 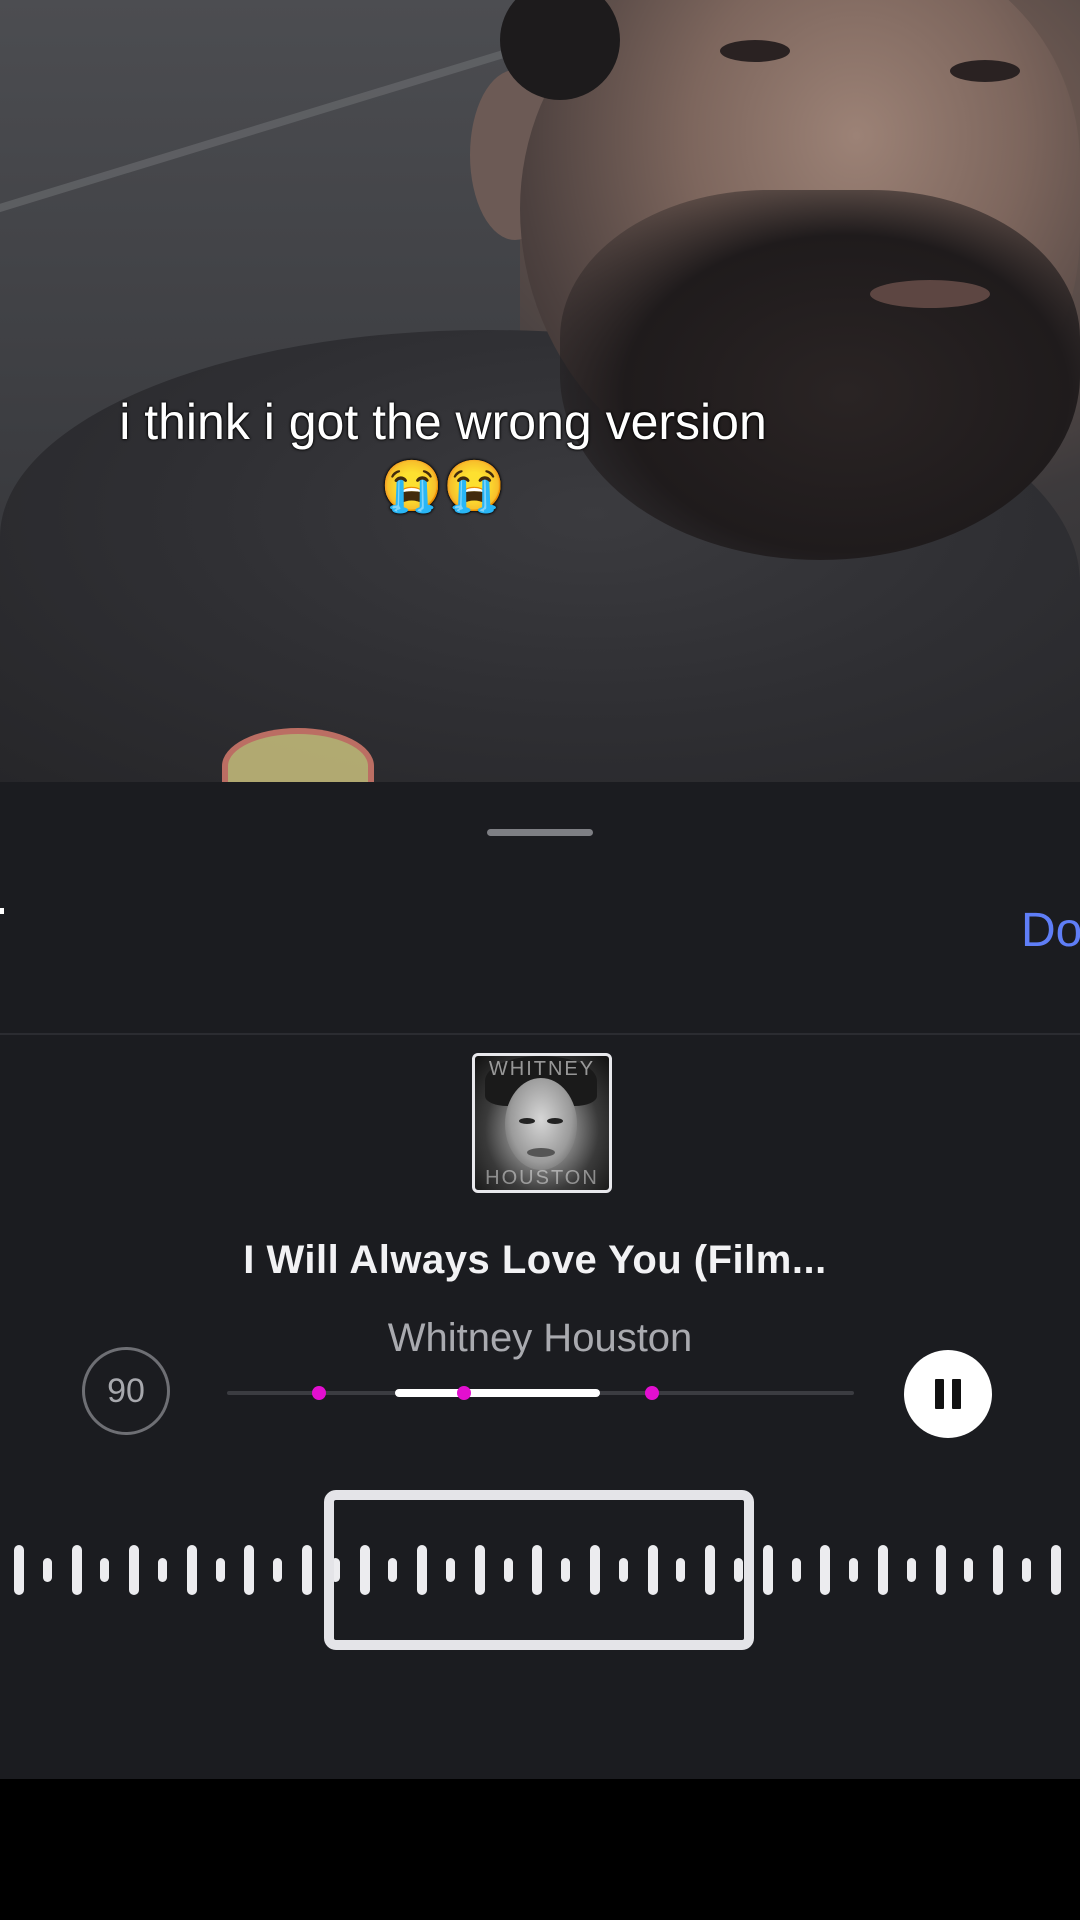 I want to click on album-art-text-top: WHITNEY, so click(x=542, y=1069).